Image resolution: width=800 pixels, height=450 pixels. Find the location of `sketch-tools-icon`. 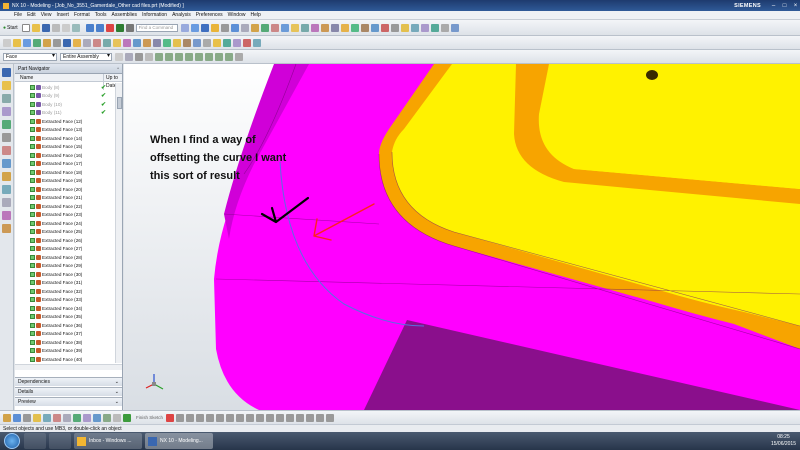

sketch-tools-icon is located at coordinates (107, 417).